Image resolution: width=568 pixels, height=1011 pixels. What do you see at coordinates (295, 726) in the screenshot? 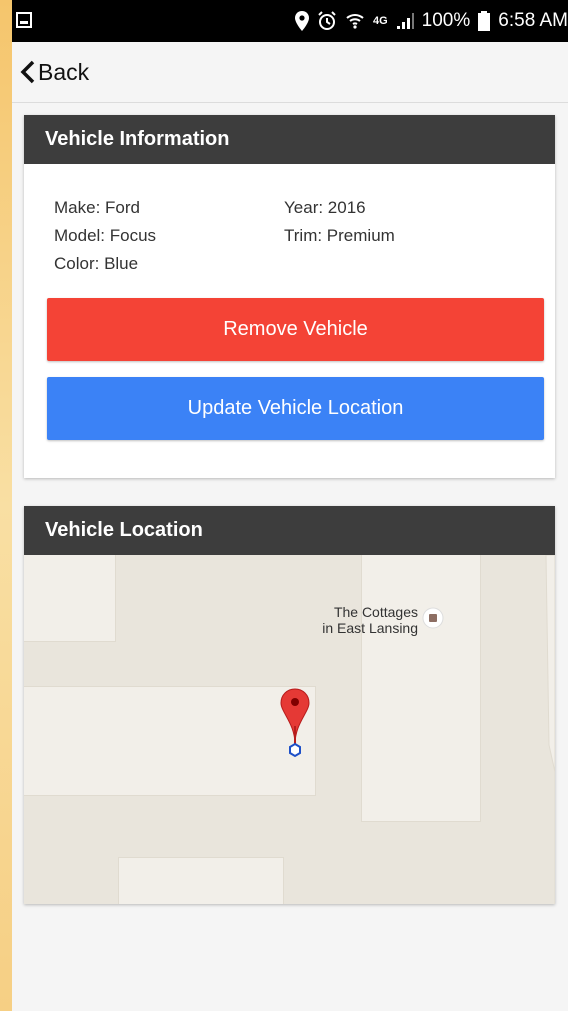
I see `vehicle-location-pin-icon` at bounding box center [295, 726].